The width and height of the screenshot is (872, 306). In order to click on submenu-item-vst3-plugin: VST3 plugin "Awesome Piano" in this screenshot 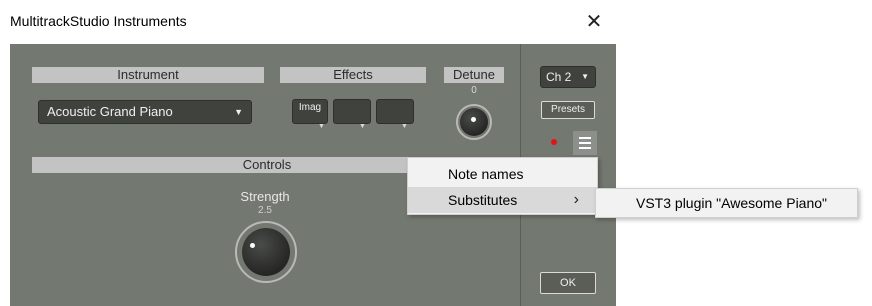, I will do `click(726, 203)`.